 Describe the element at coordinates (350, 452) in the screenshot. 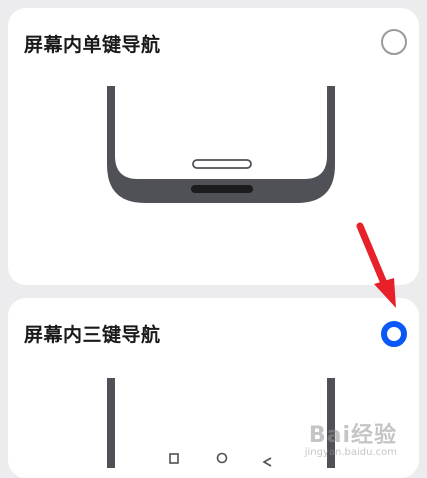

I see `watermark-subtext: jingyan.baidu.com` at that location.